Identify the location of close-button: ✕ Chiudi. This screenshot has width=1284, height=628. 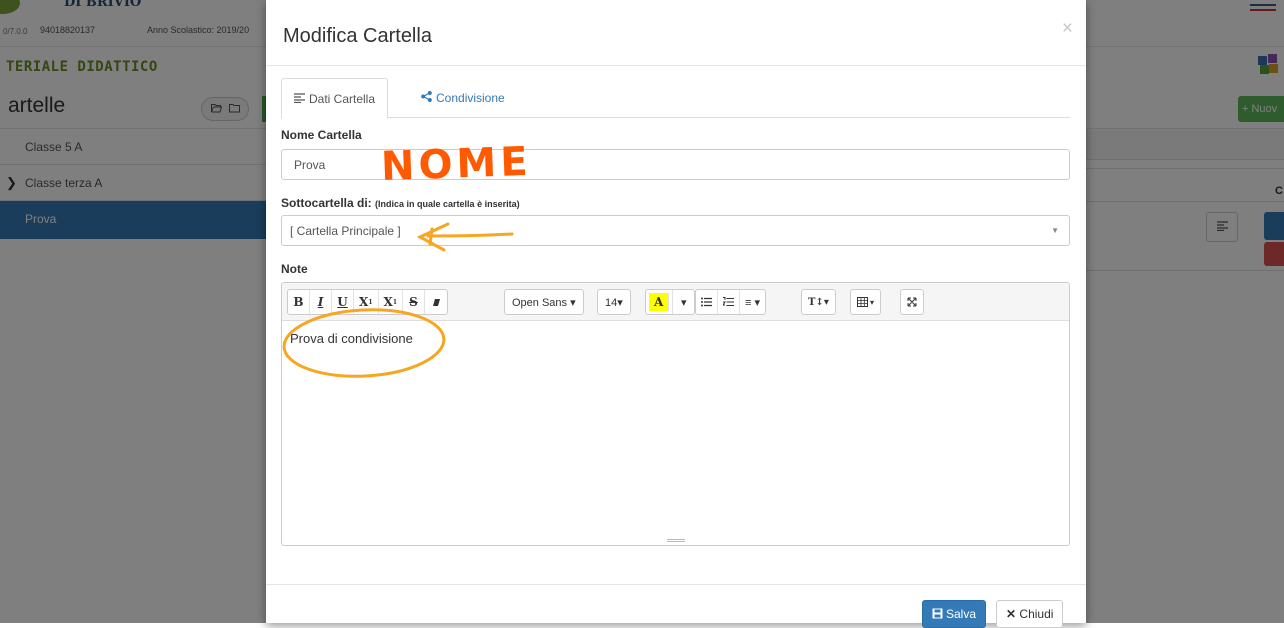
(1030, 614).